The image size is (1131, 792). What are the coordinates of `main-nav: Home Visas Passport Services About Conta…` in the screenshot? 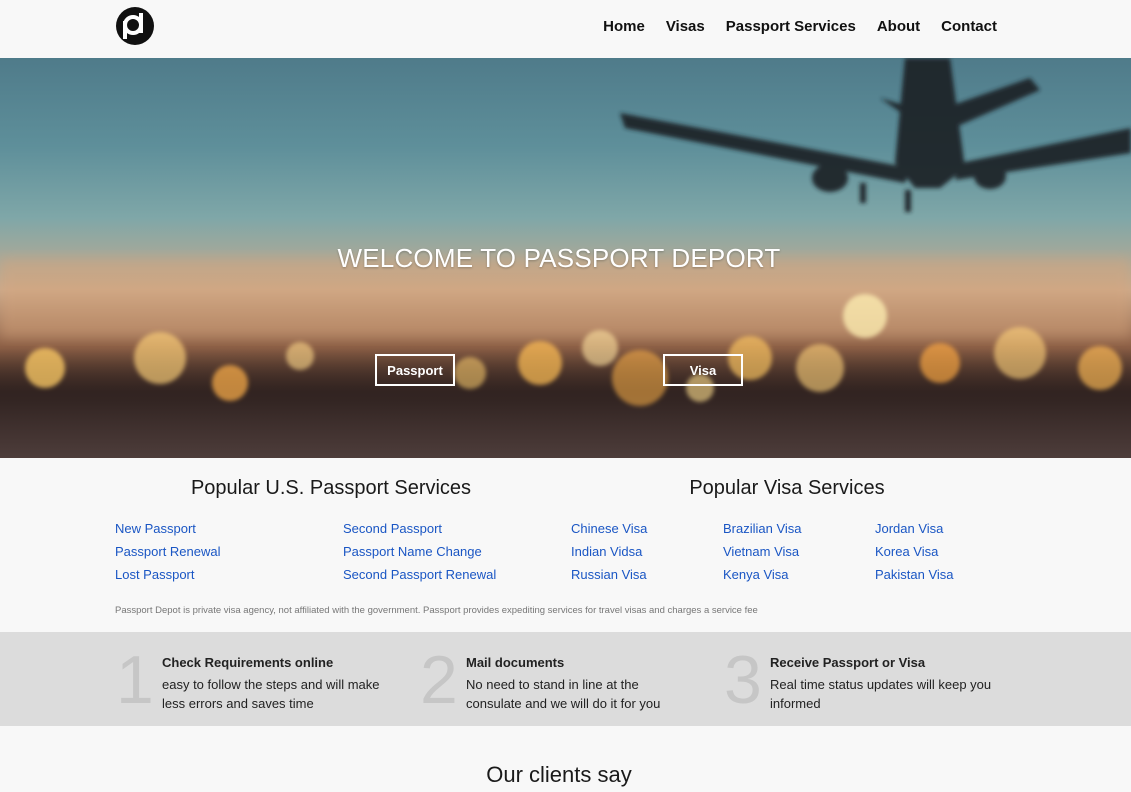 It's located at (800, 26).